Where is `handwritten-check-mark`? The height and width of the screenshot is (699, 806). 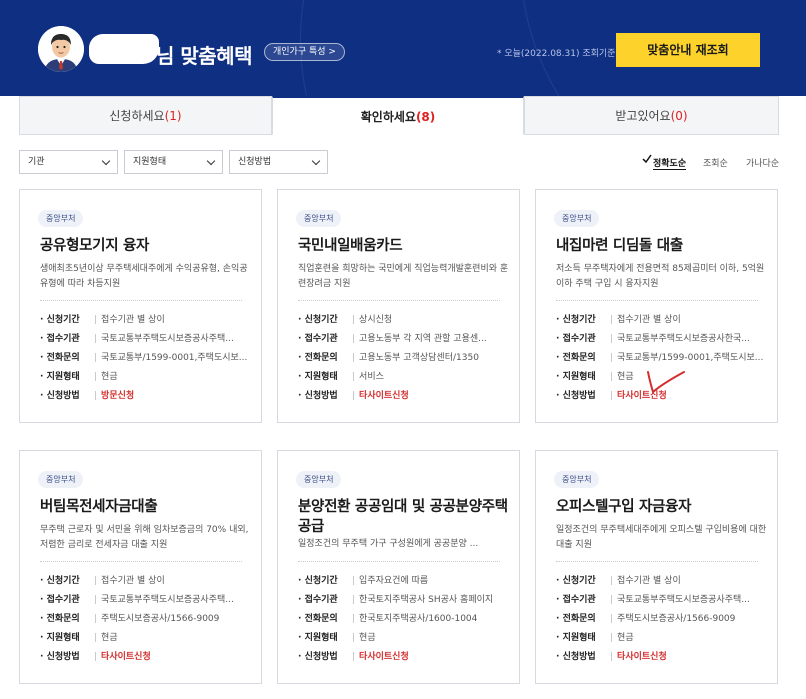 handwritten-check-mark is located at coordinates (666, 382).